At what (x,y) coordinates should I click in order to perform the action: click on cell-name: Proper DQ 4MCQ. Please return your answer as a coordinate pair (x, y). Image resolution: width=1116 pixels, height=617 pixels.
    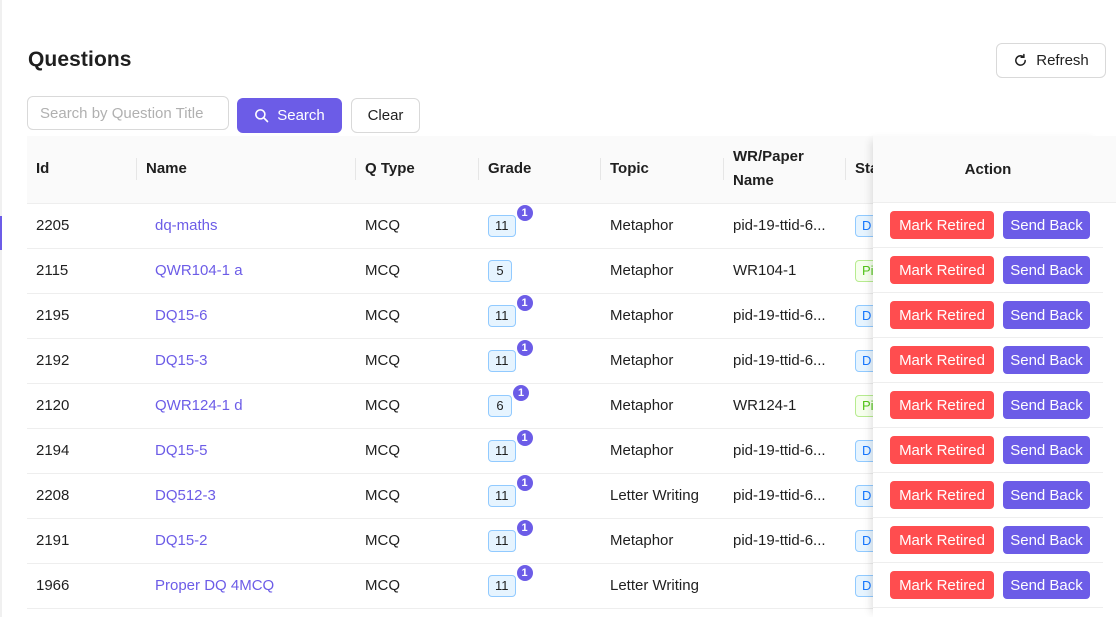
    Looking at the image, I should click on (246, 586).